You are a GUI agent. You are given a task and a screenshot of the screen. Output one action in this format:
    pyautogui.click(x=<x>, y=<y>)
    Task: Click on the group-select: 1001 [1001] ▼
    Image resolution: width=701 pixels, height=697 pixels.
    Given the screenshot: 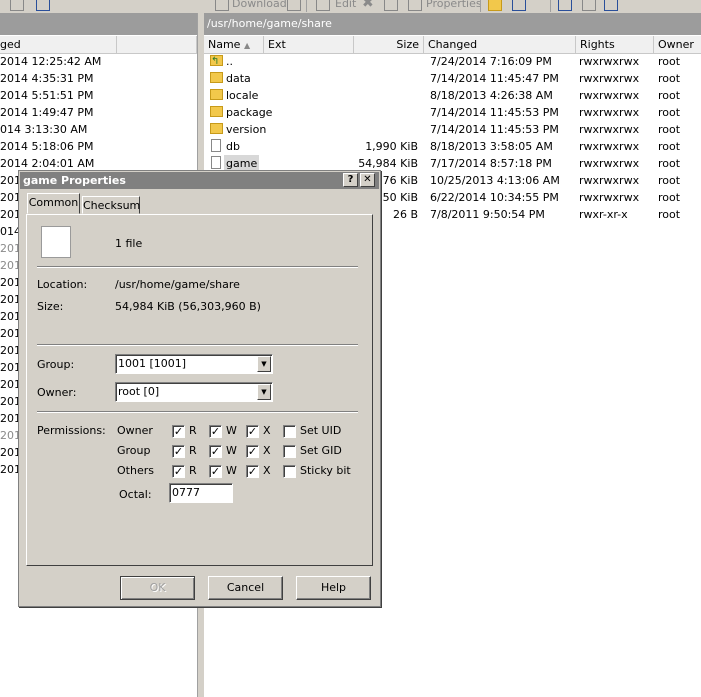 What is the action you would take?
    pyautogui.click(x=194, y=364)
    